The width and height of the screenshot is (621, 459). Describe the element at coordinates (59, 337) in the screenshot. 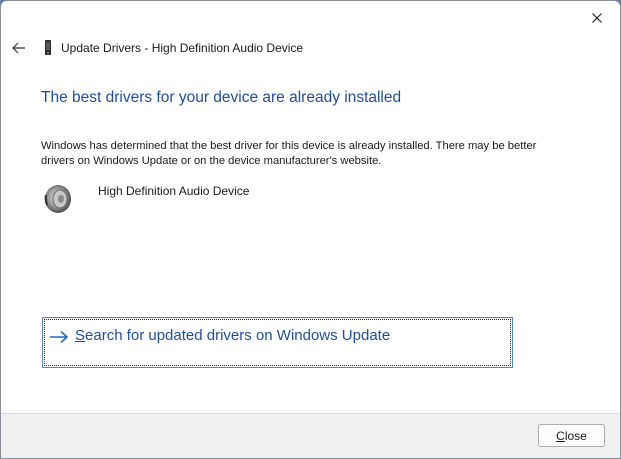

I see `arrow-right-icon` at that location.